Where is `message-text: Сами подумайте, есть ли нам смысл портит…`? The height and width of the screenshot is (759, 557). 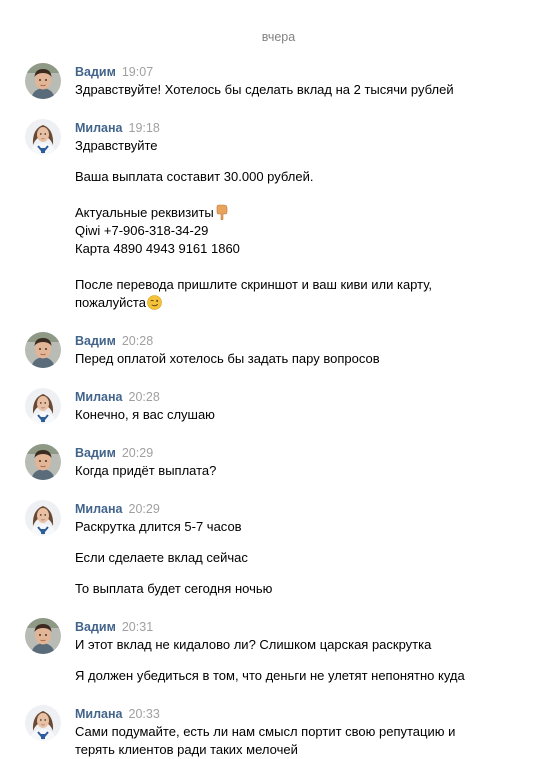
message-text: Сами подумайте, есть ли нам смысл портит… is located at coordinates (265, 731).